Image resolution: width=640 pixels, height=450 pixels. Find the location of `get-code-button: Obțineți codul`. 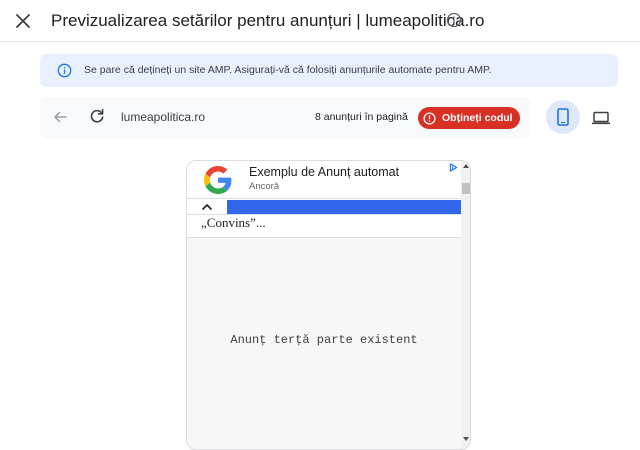

get-code-button: Obțineți codul is located at coordinates (469, 118).